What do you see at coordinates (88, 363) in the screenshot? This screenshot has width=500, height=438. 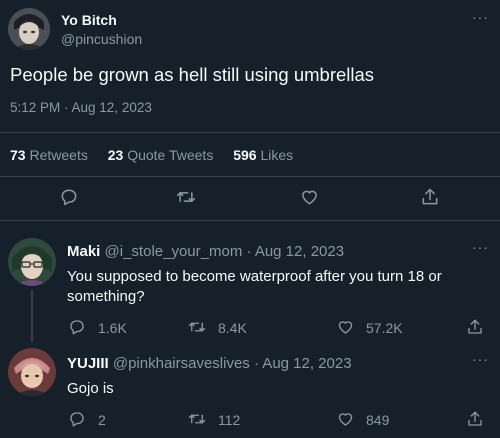 I see `author-name: YUJIII` at bounding box center [88, 363].